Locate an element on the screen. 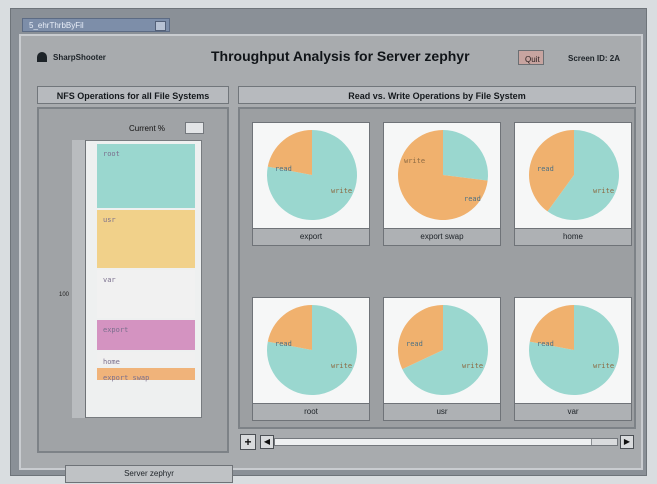  usage-segment-label: home is located at coordinates (111, 362).